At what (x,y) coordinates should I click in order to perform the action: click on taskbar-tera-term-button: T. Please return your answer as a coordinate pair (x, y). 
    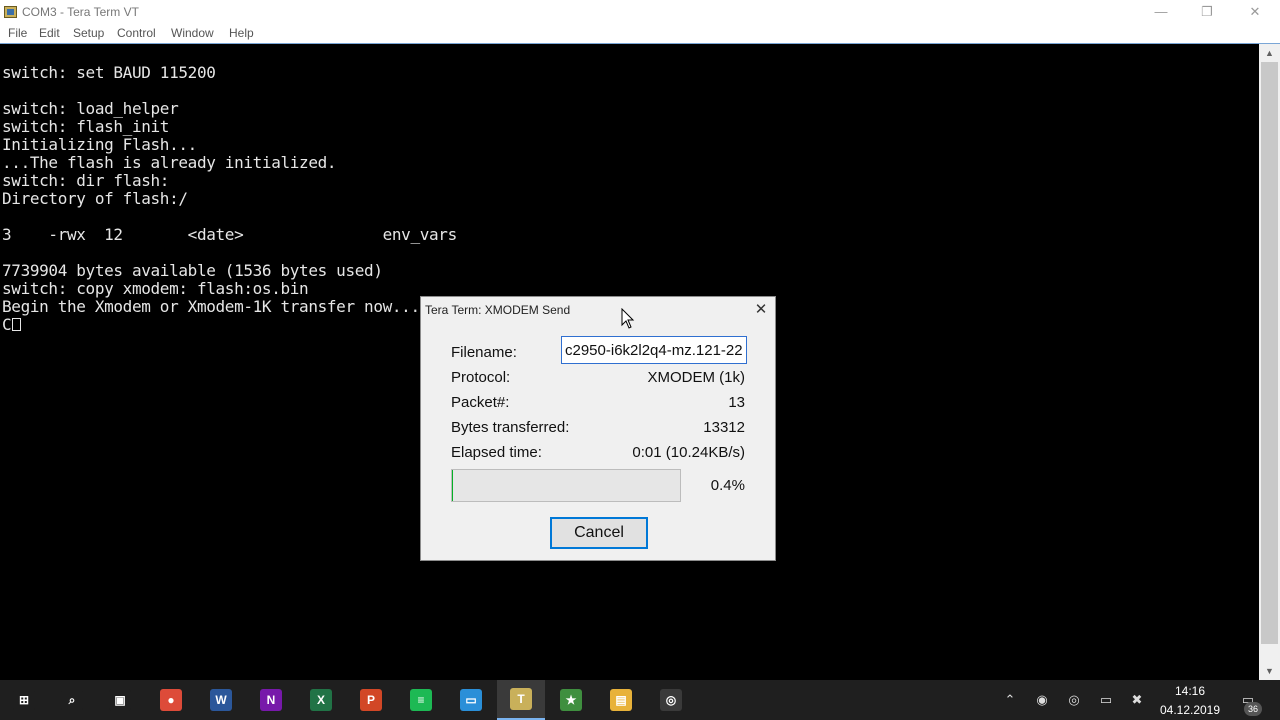
    Looking at the image, I should click on (521, 700).